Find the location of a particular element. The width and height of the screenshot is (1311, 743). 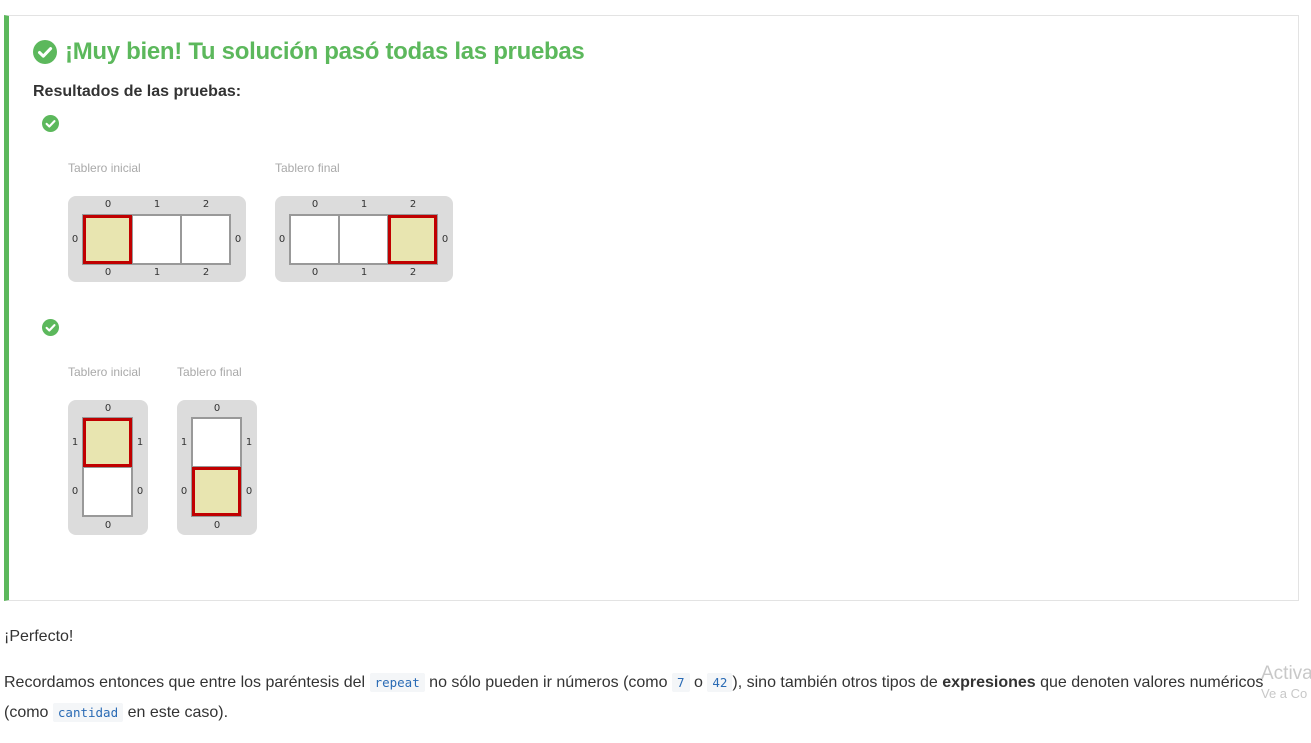

watermark-line-2: Ve a Co is located at coordinates (1284, 693).